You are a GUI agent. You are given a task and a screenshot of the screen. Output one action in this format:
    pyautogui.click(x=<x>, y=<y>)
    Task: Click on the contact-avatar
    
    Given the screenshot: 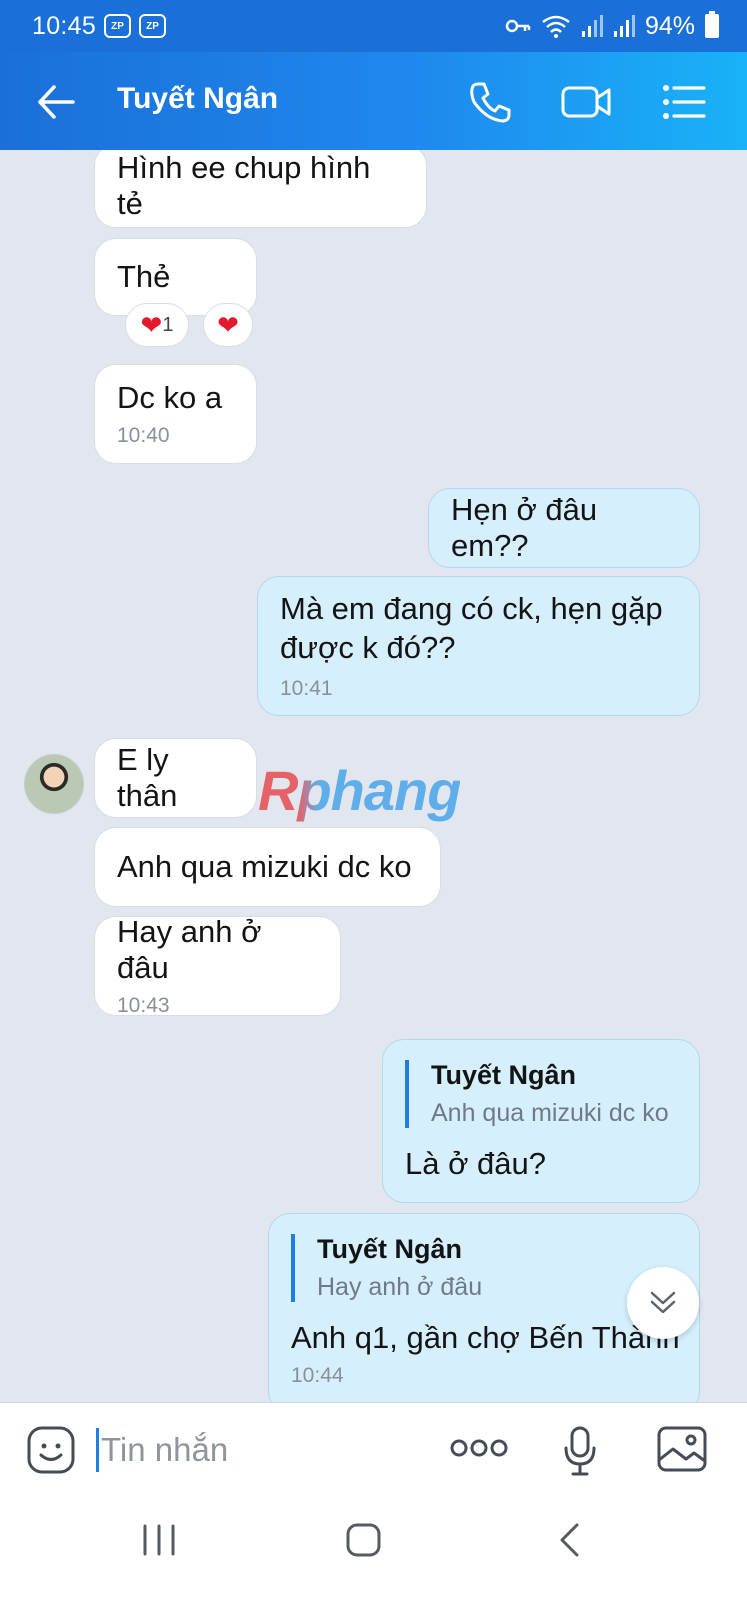 What is the action you would take?
    pyautogui.click(x=54, y=784)
    